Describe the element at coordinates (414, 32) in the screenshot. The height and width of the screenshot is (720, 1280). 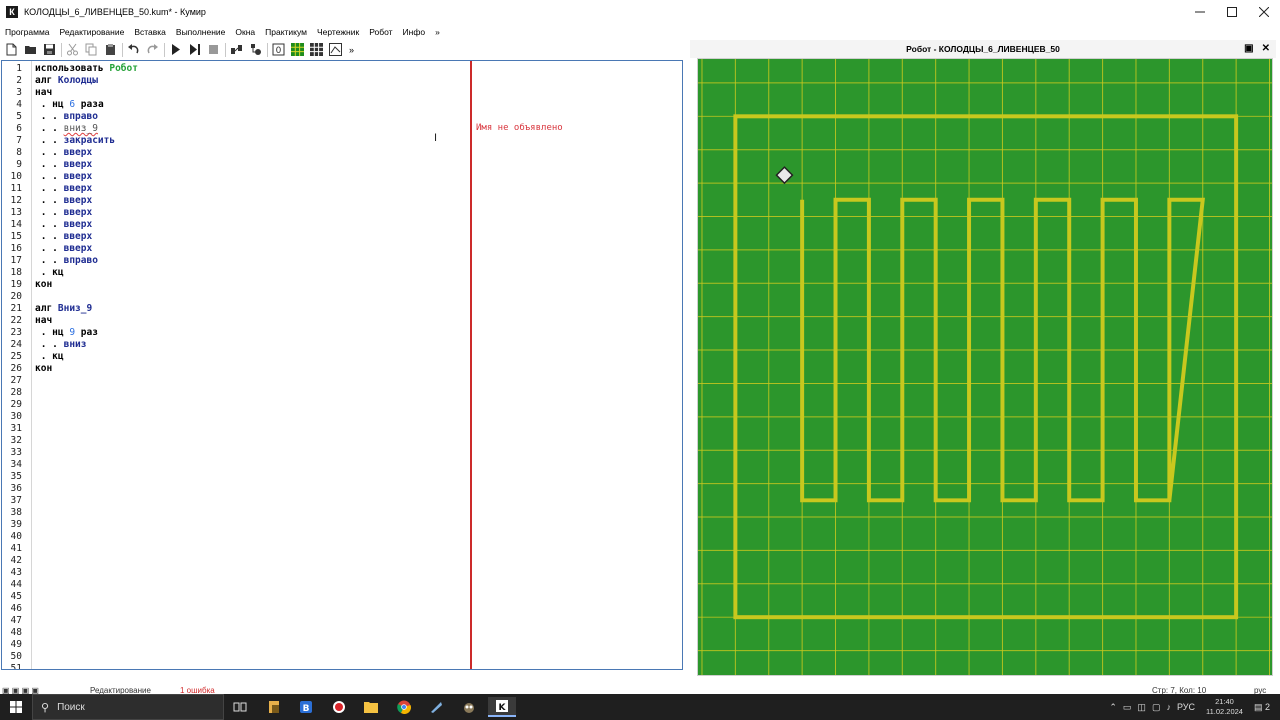
I see `menu-info: Инфо` at that location.